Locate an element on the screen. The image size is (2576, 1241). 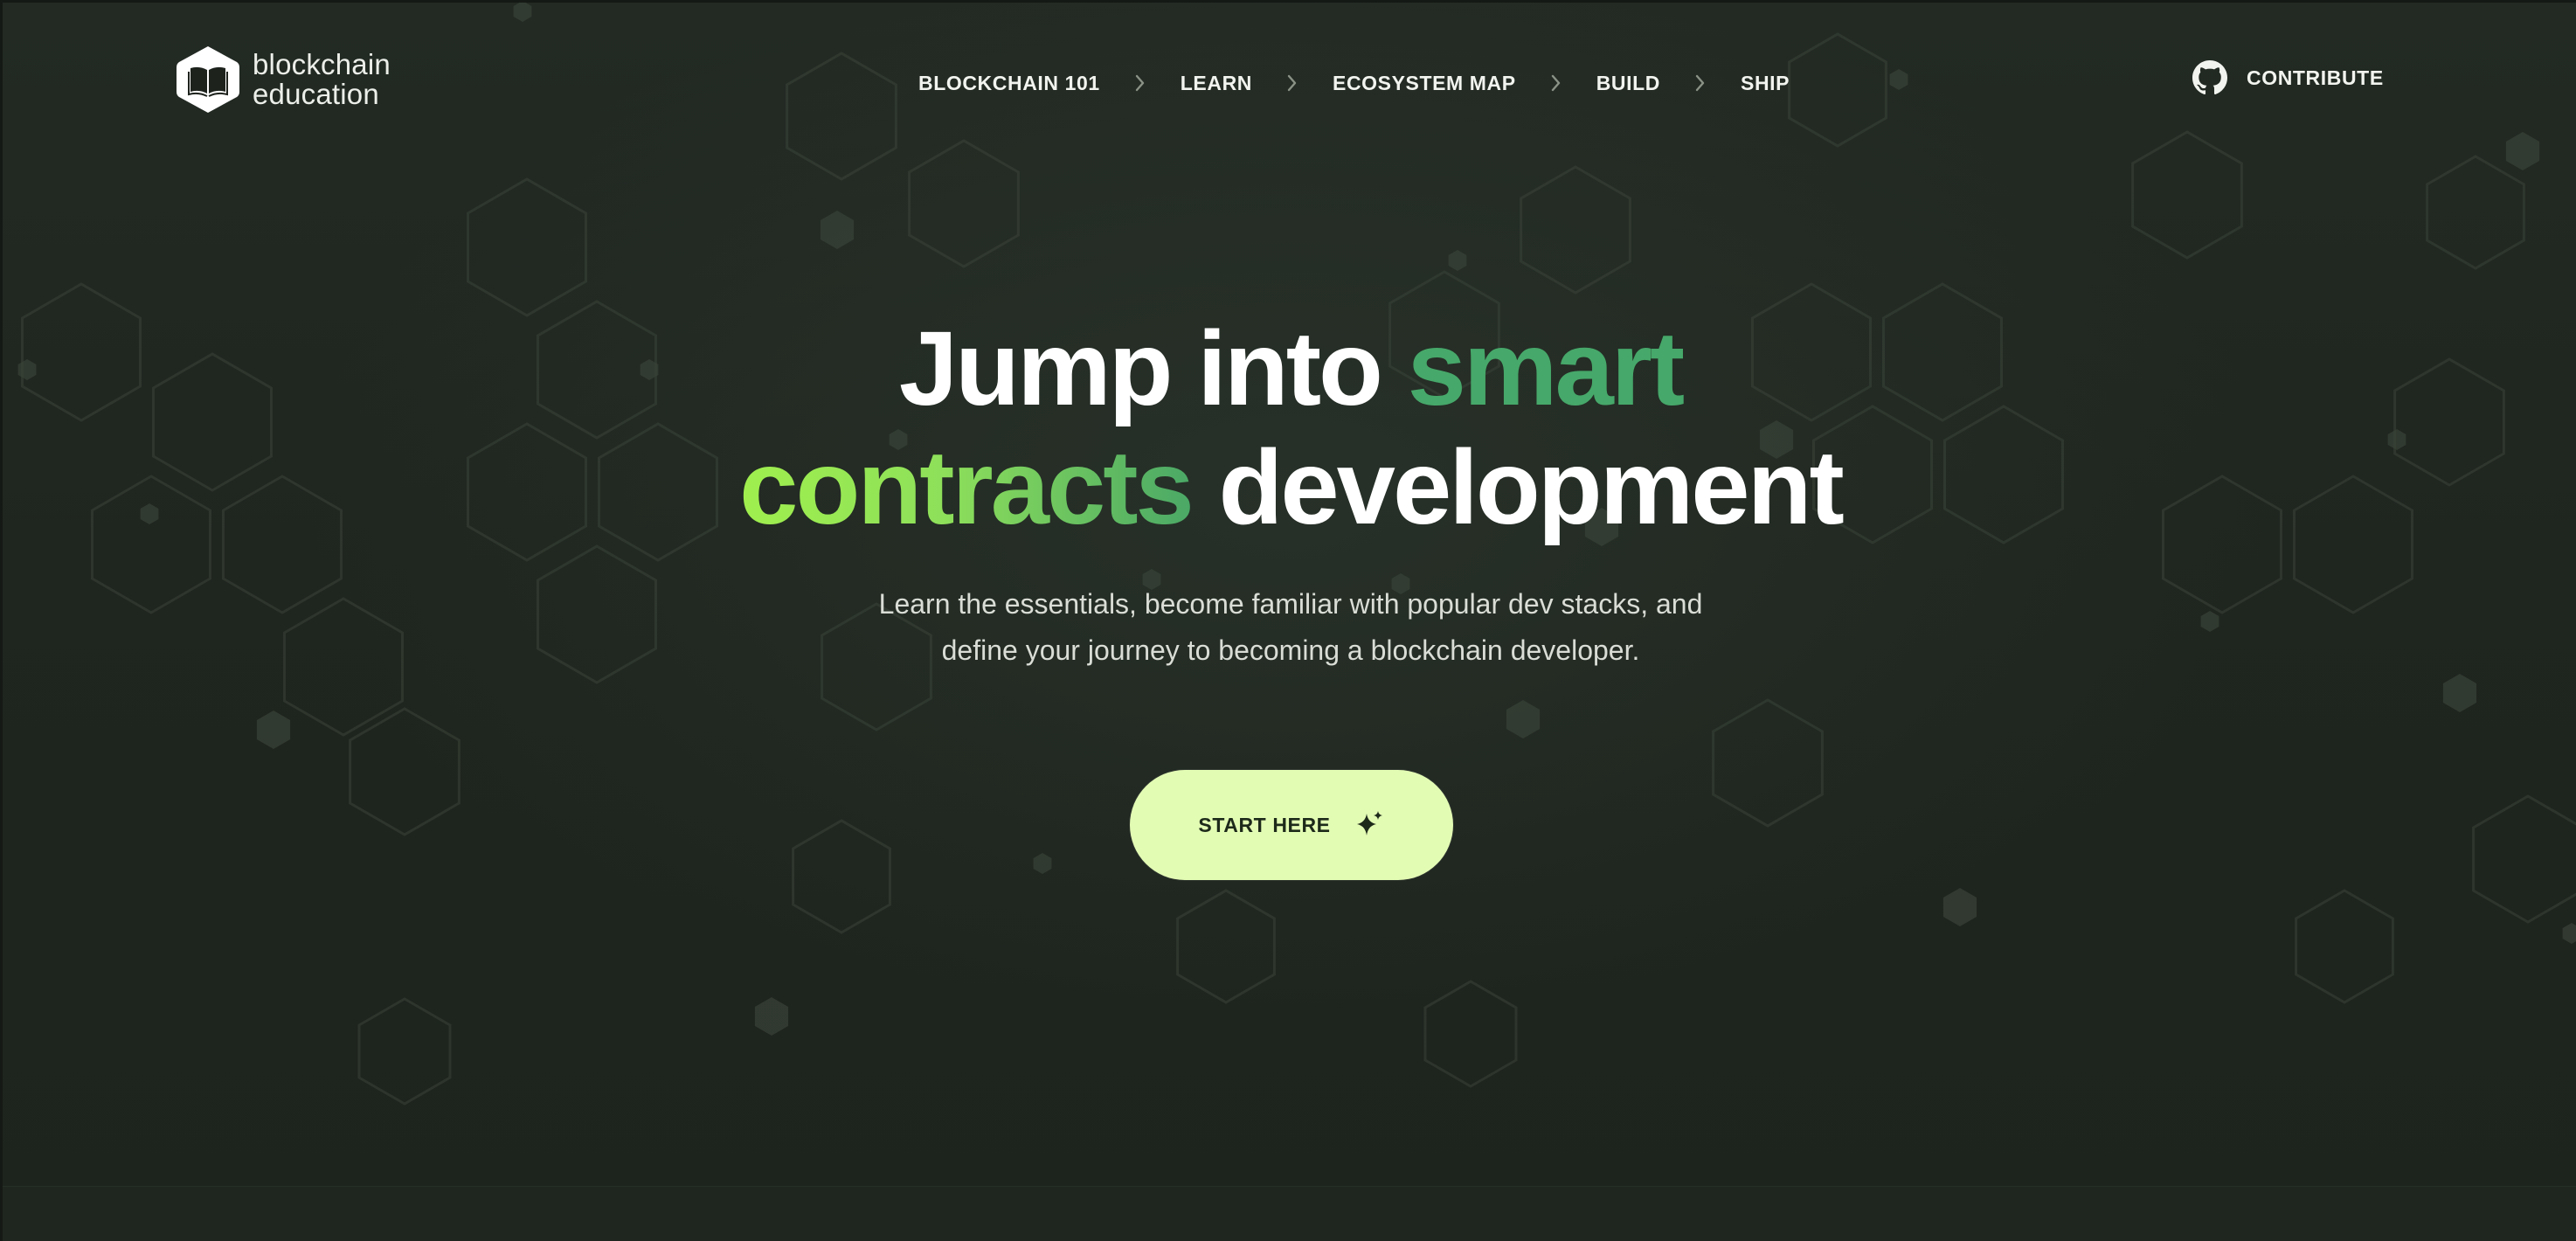
logo-text: blockchain education is located at coordinates (322, 79).